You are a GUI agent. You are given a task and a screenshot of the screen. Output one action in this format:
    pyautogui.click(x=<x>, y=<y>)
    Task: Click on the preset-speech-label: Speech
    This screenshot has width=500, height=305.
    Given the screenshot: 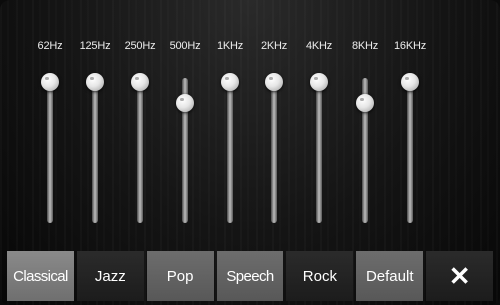 What is the action you would take?
    pyautogui.click(x=250, y=276)
    